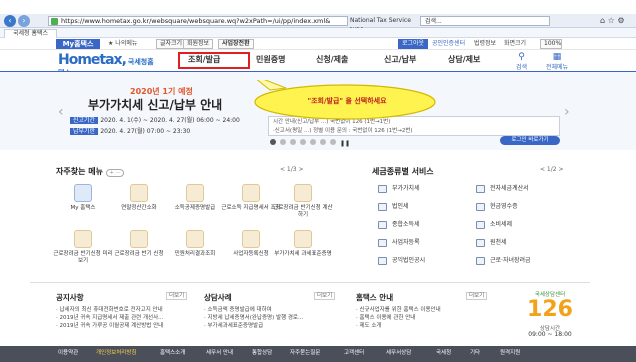 The width and height of the screenshot is (636, 362). What do you see at coordinates (139, 244) in the screenshot?
I see `quick-item: 근로장려금 반기 신청` at bounding box center [139, 244].